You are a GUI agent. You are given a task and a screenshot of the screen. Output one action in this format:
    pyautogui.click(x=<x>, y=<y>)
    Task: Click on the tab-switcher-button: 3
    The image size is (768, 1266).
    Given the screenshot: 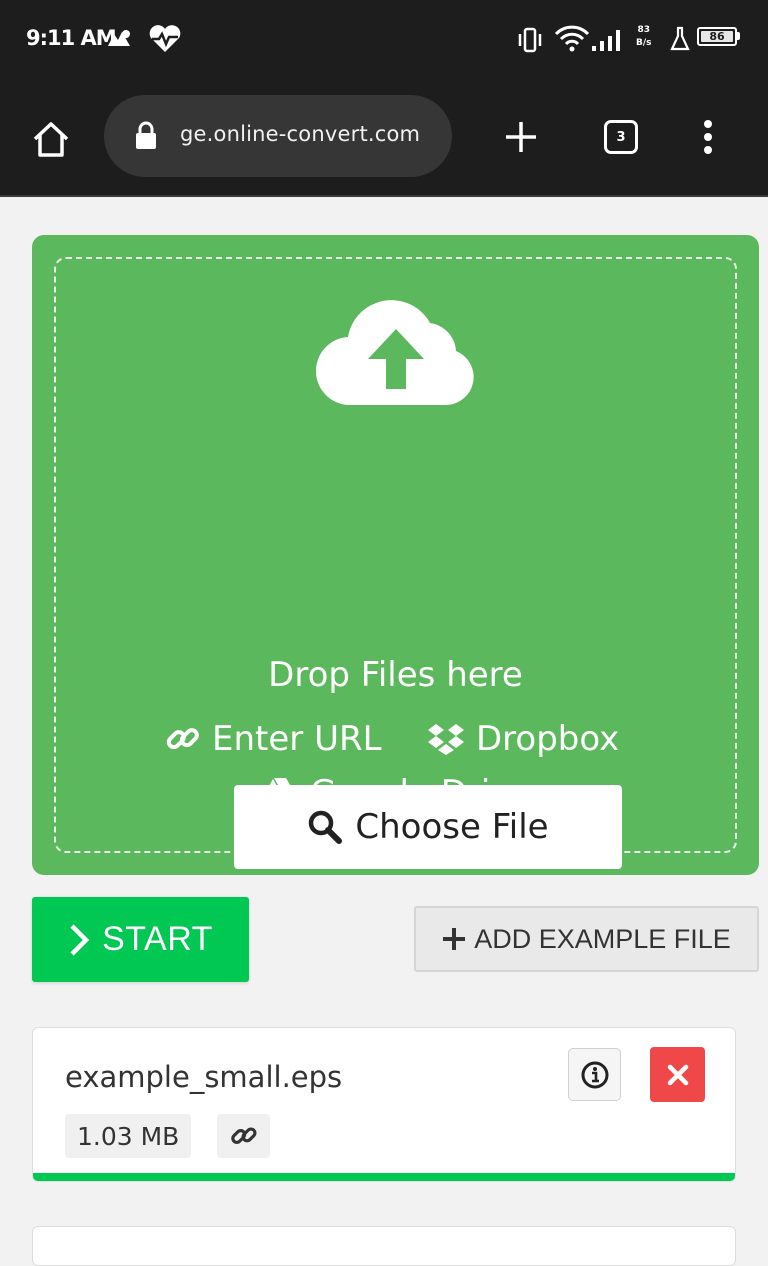 What is the action you would take?
    pyautogui.click(x=621, y=137)
    